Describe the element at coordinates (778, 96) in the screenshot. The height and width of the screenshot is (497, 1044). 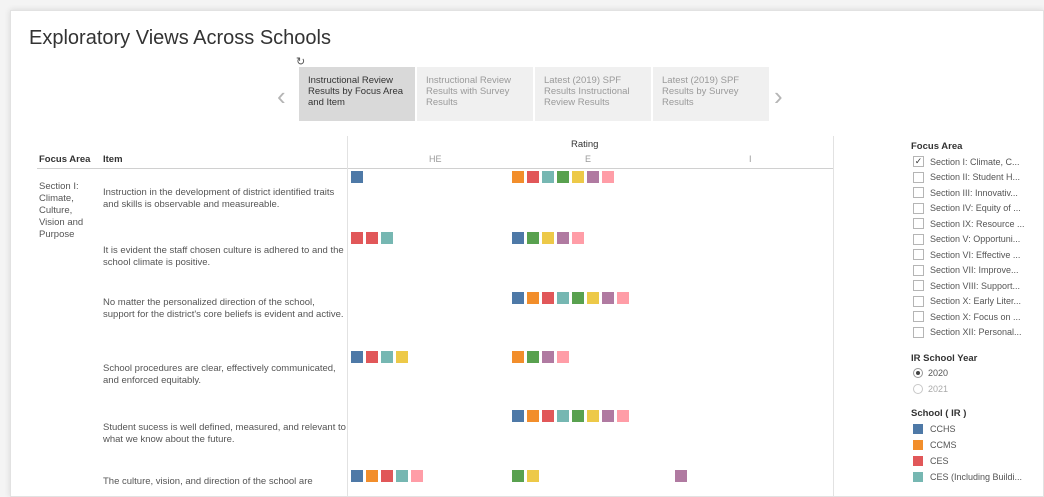
I see `next-icon: ›` at that location.